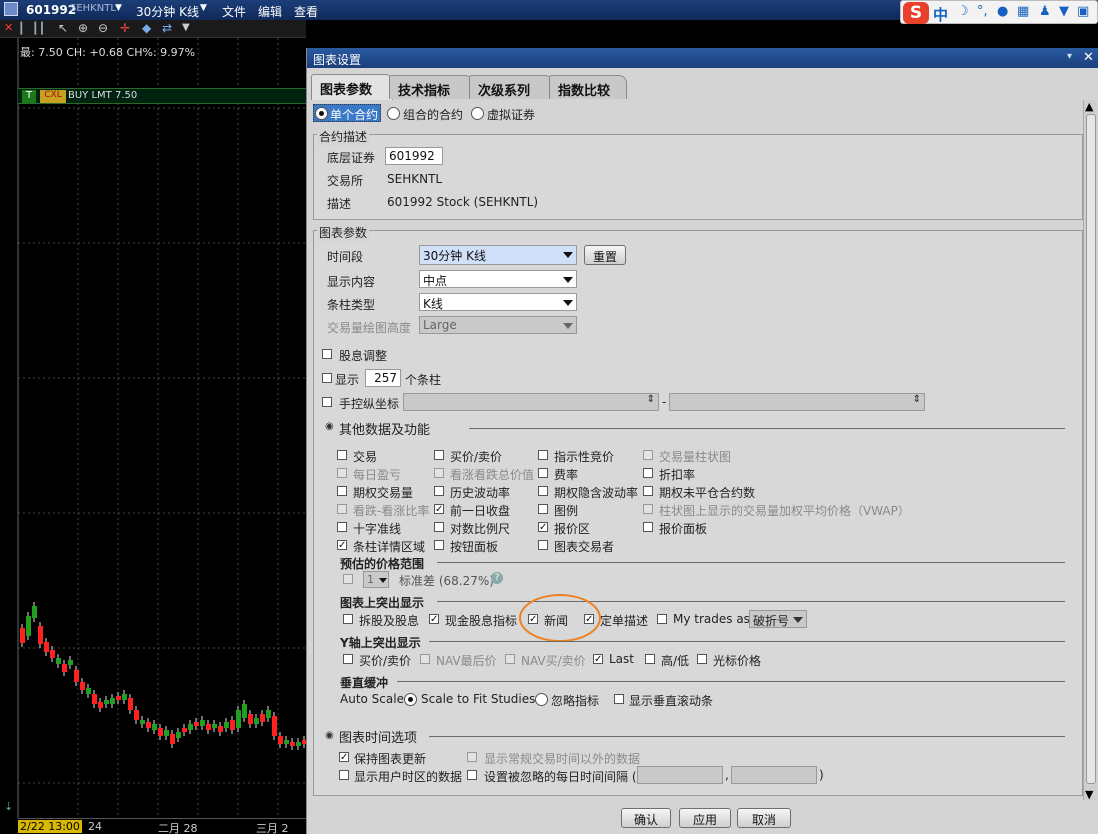  What do you see at coordinates (434, 619) in the screenshot?
I see `highlight-checkbox: ✓` at bounding box center [434, 619].